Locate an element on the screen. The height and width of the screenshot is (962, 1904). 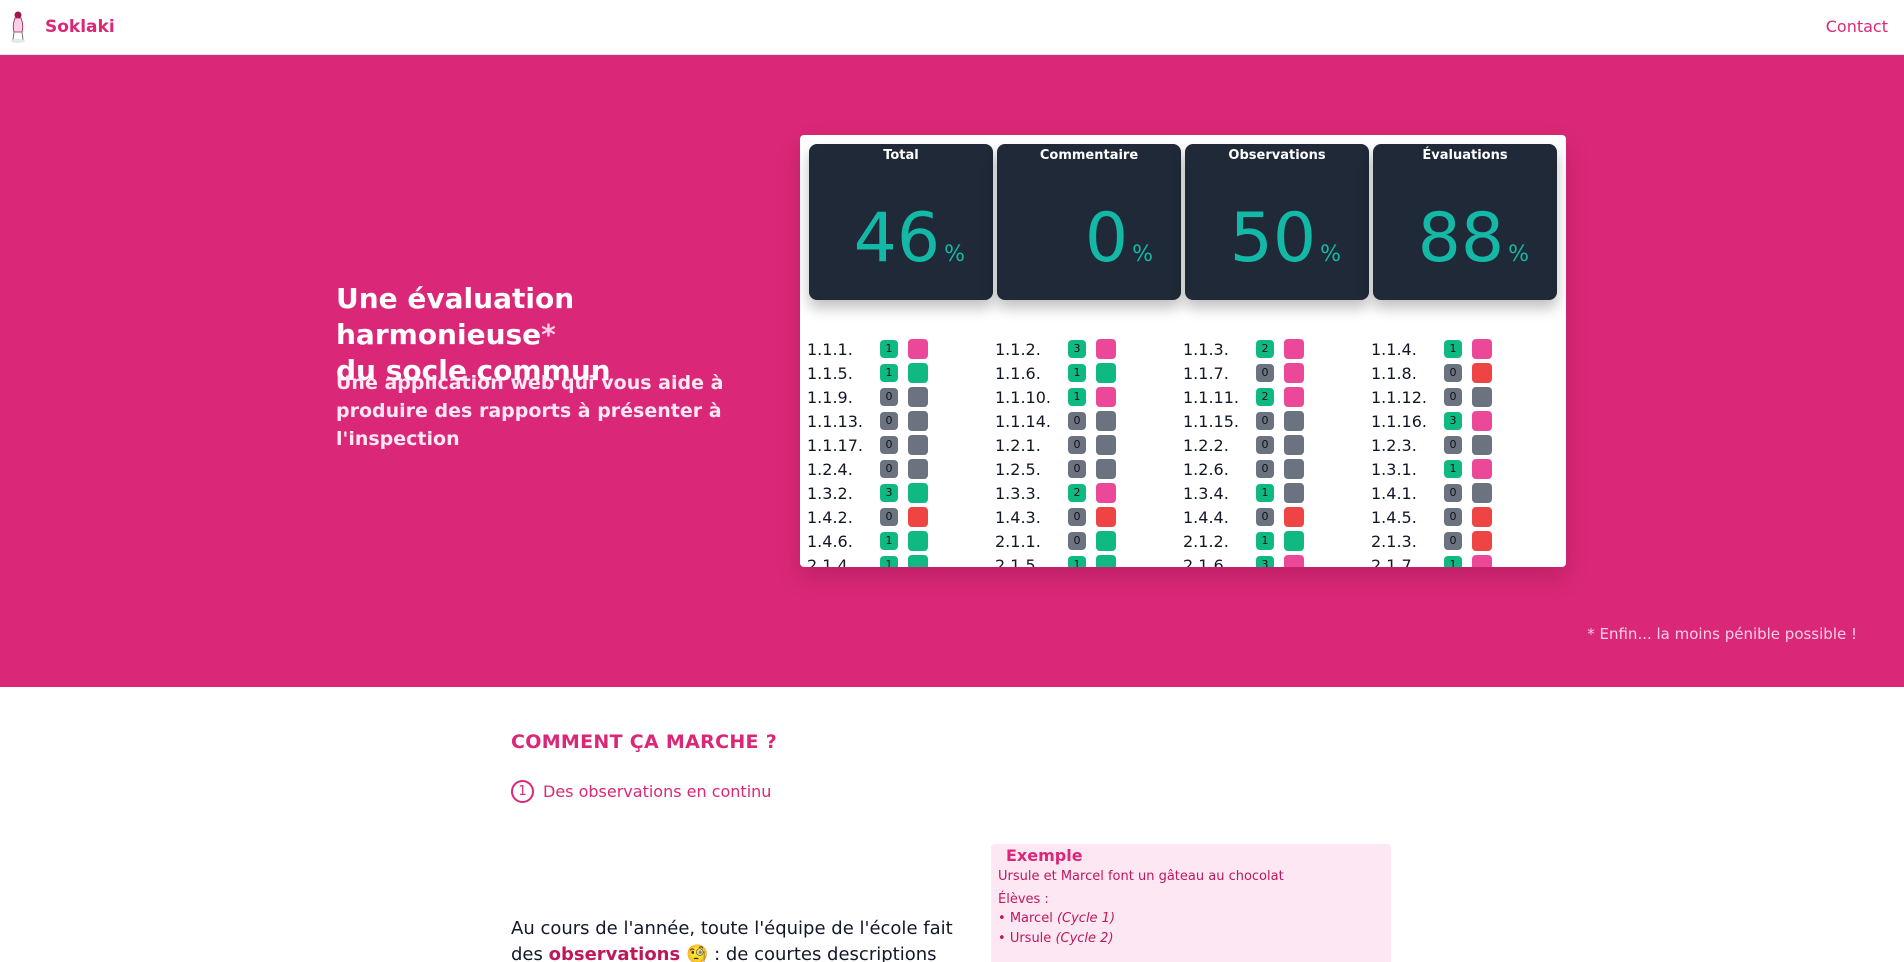
competency-cell: 1.1.4. 1 is located at coordinates (1465, 349).